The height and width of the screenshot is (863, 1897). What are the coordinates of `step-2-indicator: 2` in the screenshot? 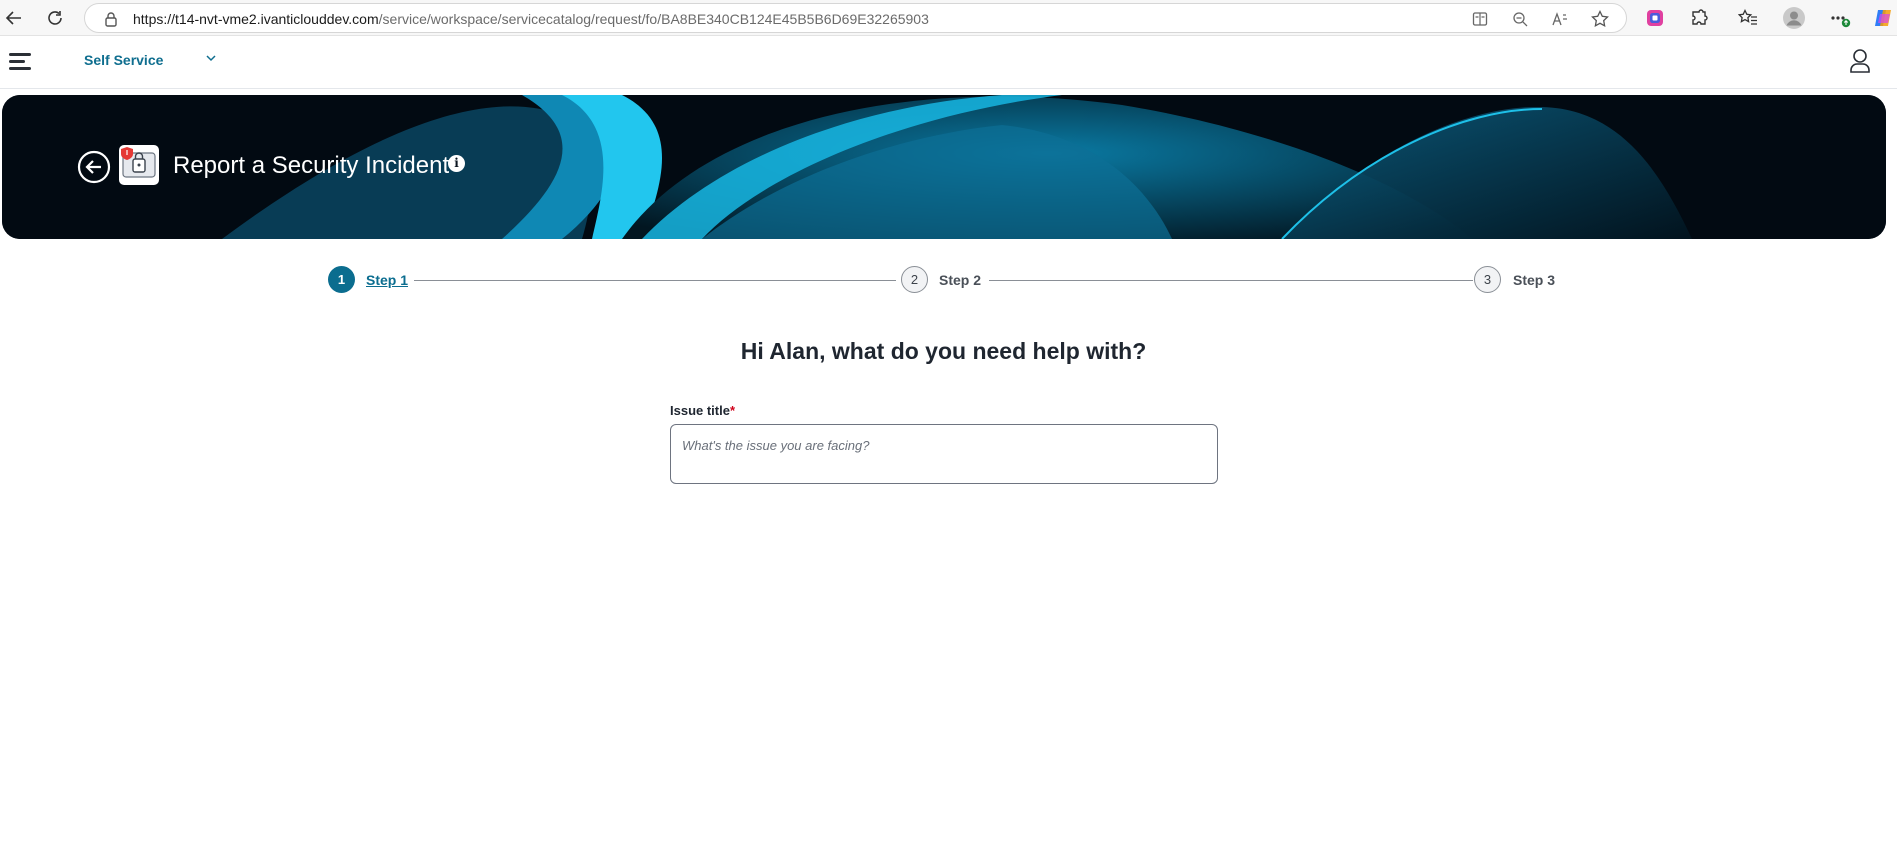 It's located at (914, 279).